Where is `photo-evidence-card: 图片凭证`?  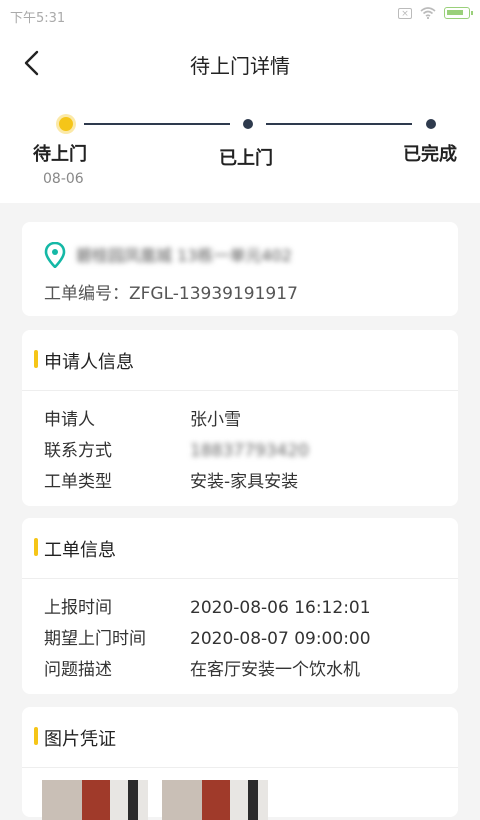 photo-evidence-card: 图片凭证 is located at coordinates (240, 763).